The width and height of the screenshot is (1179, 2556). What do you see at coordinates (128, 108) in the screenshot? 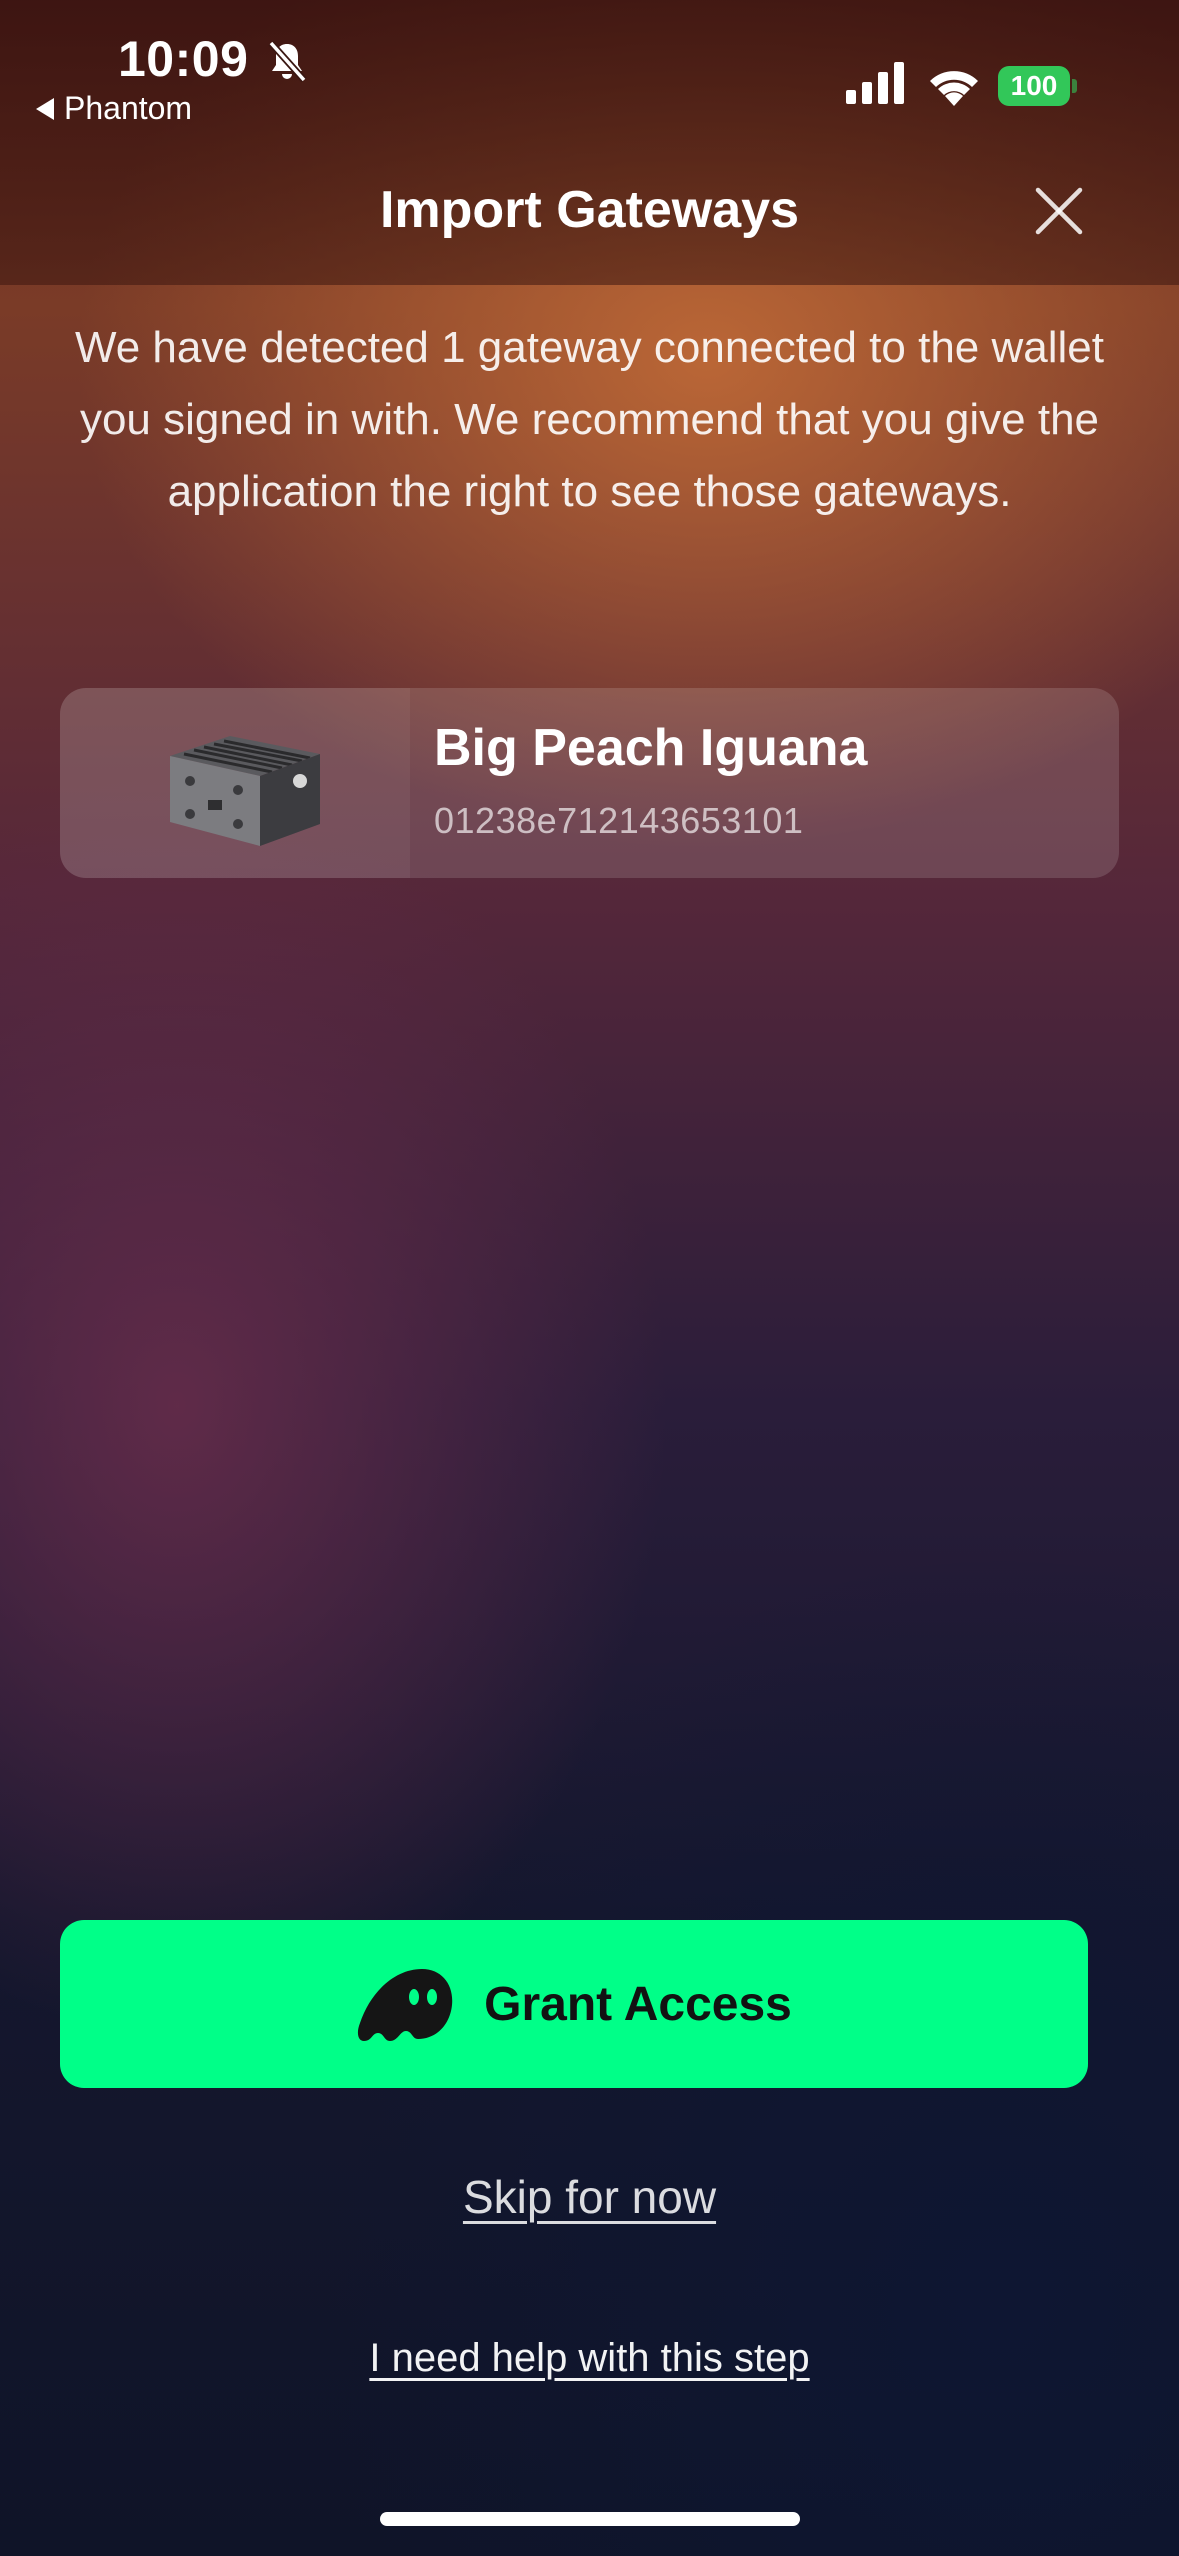
I see `back-app-label: Phantom` at bounding box center [128, 108].